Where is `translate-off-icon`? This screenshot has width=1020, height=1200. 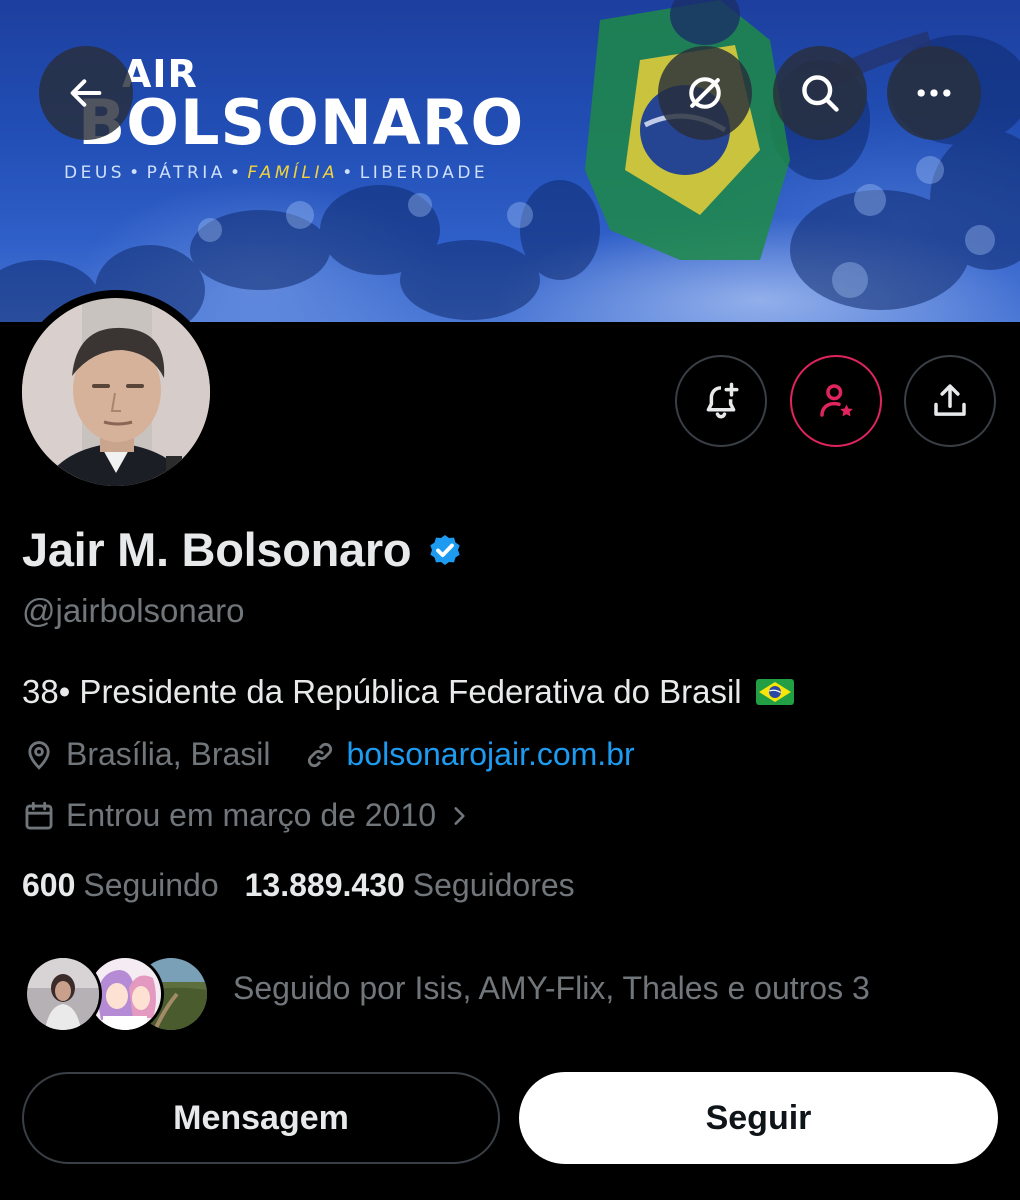 translate-off-icon is located at coordinates (705, 93).